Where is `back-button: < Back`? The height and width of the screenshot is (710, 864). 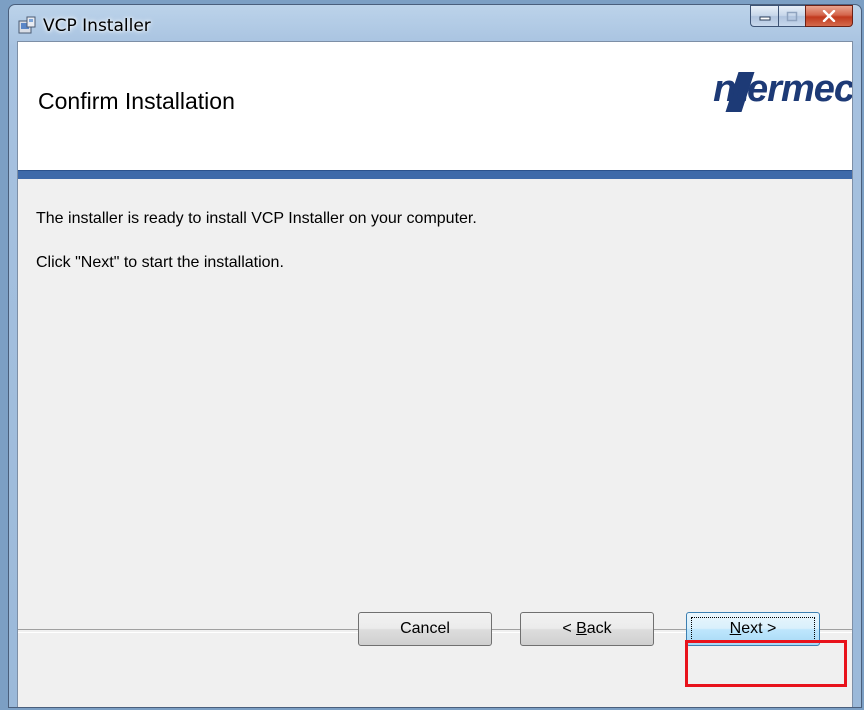 back-button: < Back is located at coordinates (587, 629).